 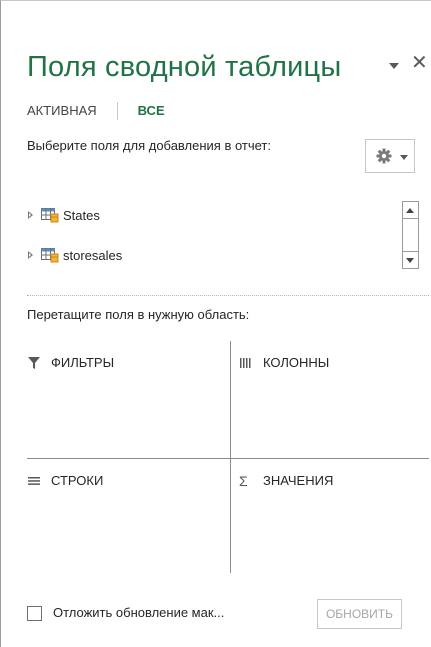 I want to click on field-scope-tabs: АКТИВНАЯ ВСЕ, so click(x=106, y=111).